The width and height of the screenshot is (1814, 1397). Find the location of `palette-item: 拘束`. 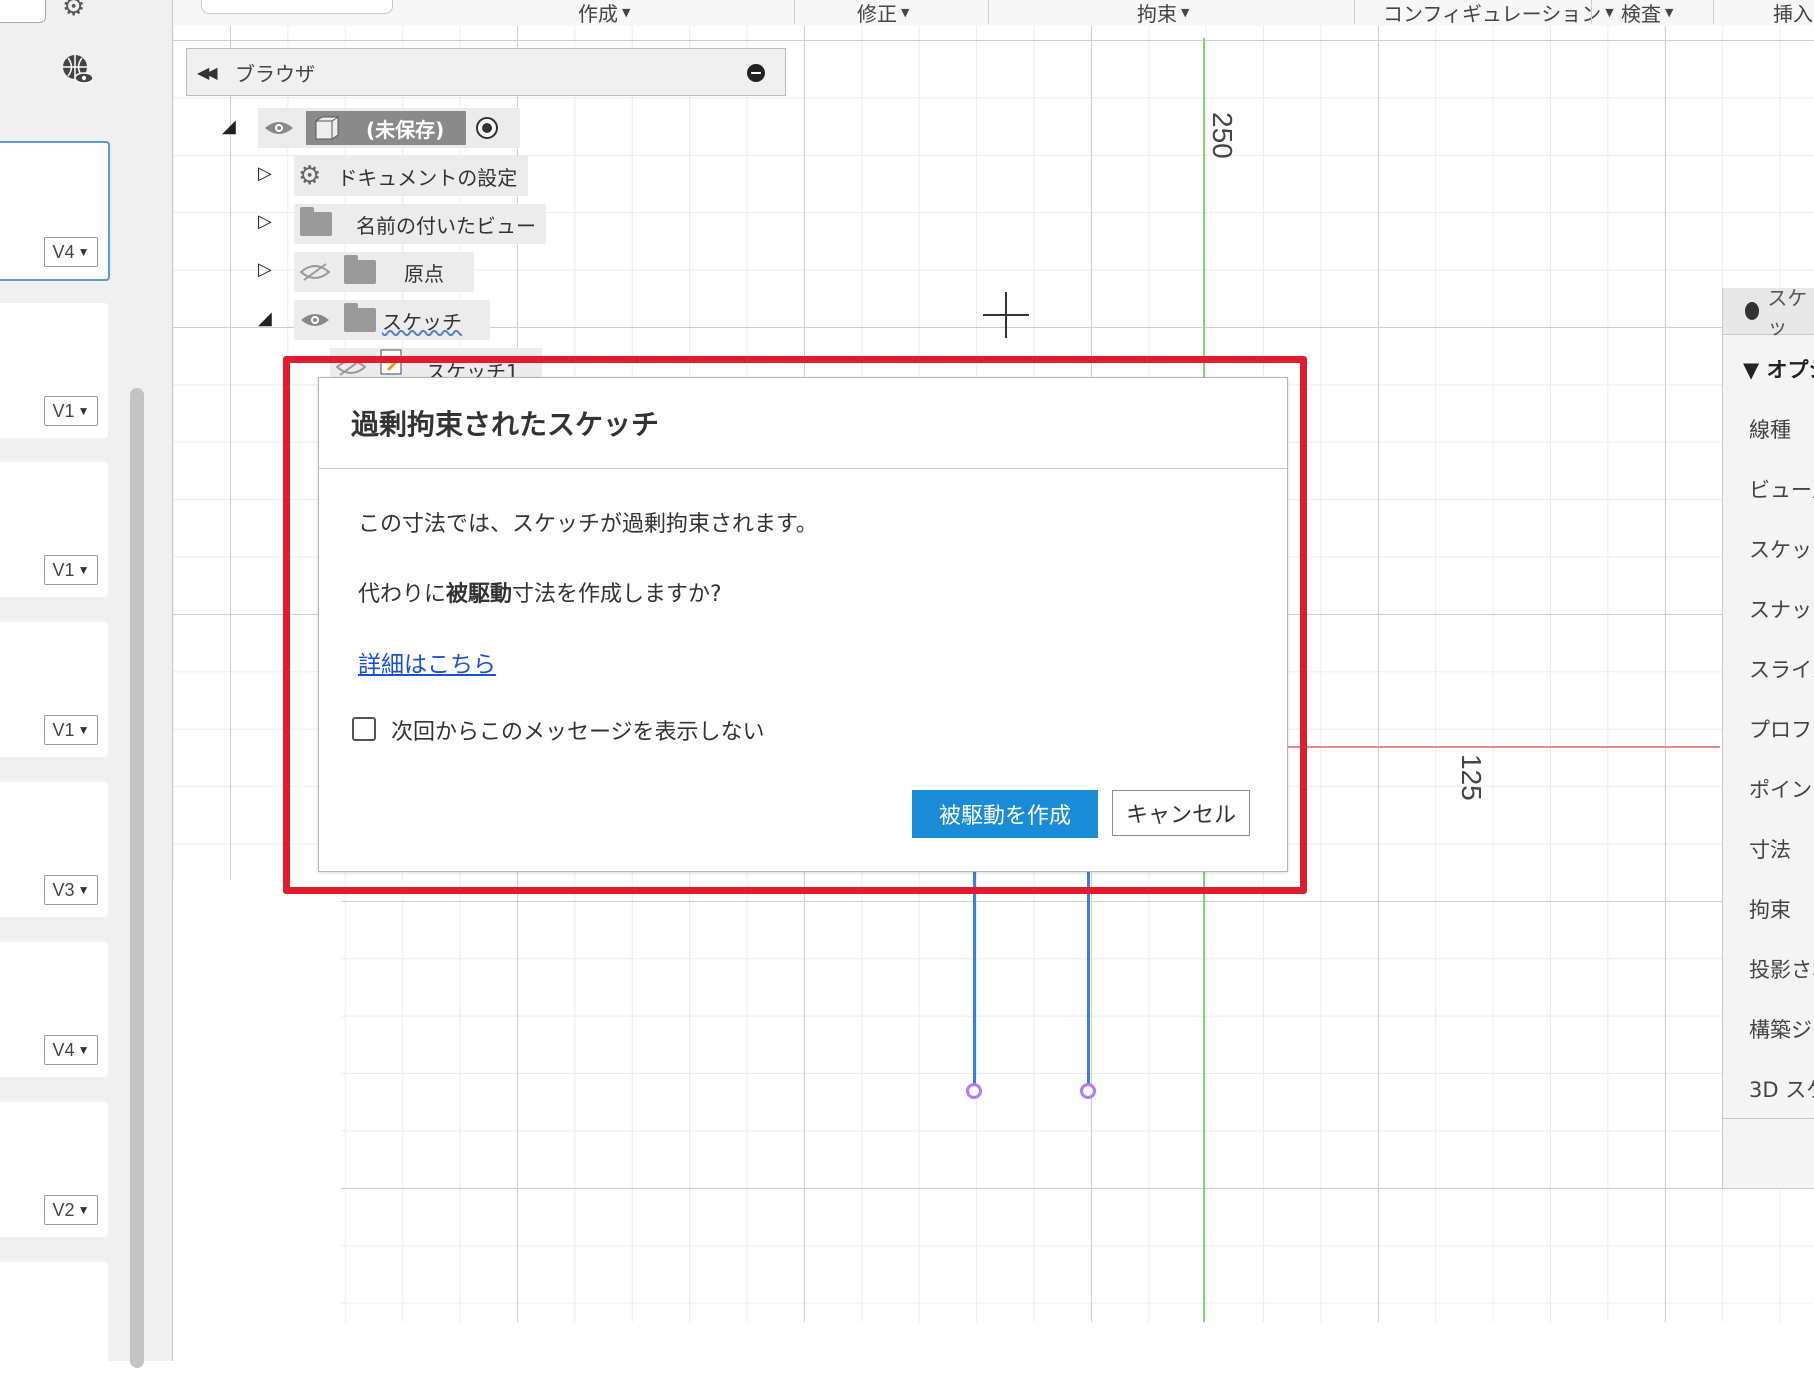

palette-item: 拘束 is located at coordinates (1770, 909).